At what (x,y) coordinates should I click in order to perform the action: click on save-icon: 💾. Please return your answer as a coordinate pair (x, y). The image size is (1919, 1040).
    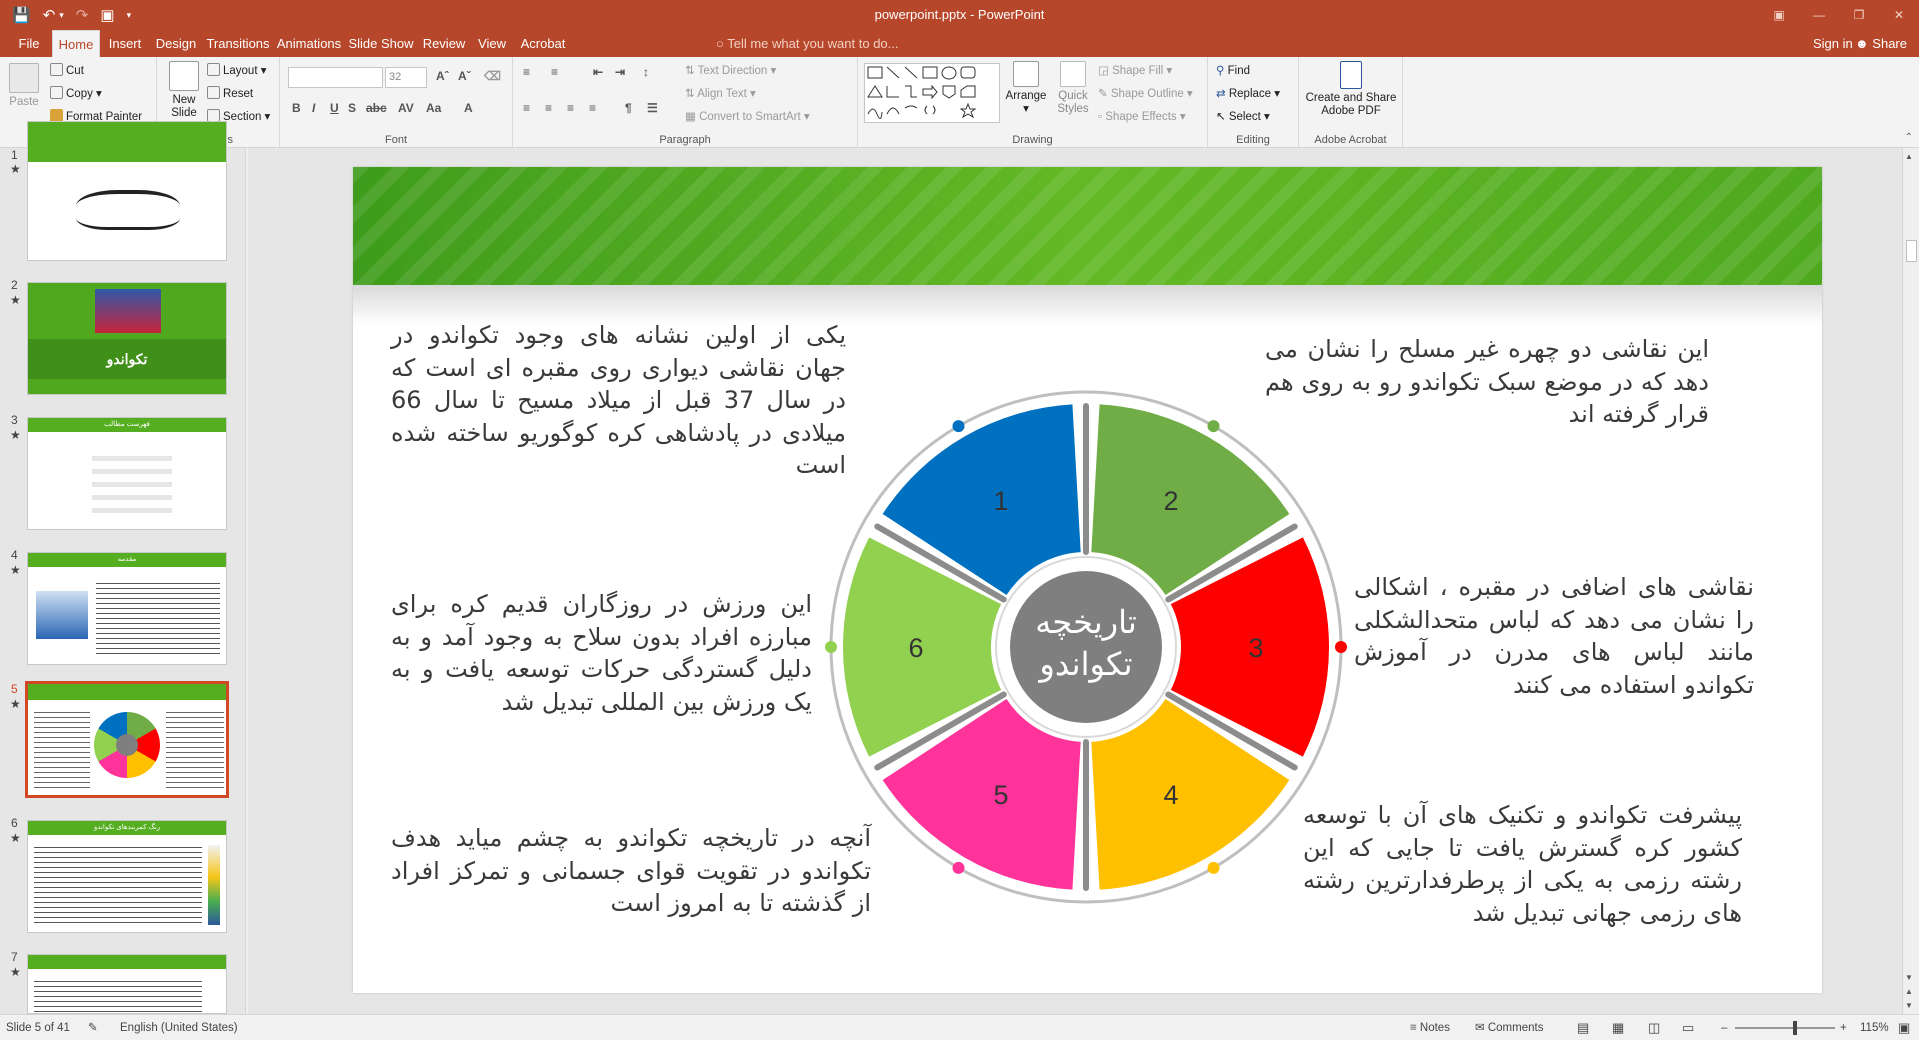
    Looking at the image, I should click on (21, 15).